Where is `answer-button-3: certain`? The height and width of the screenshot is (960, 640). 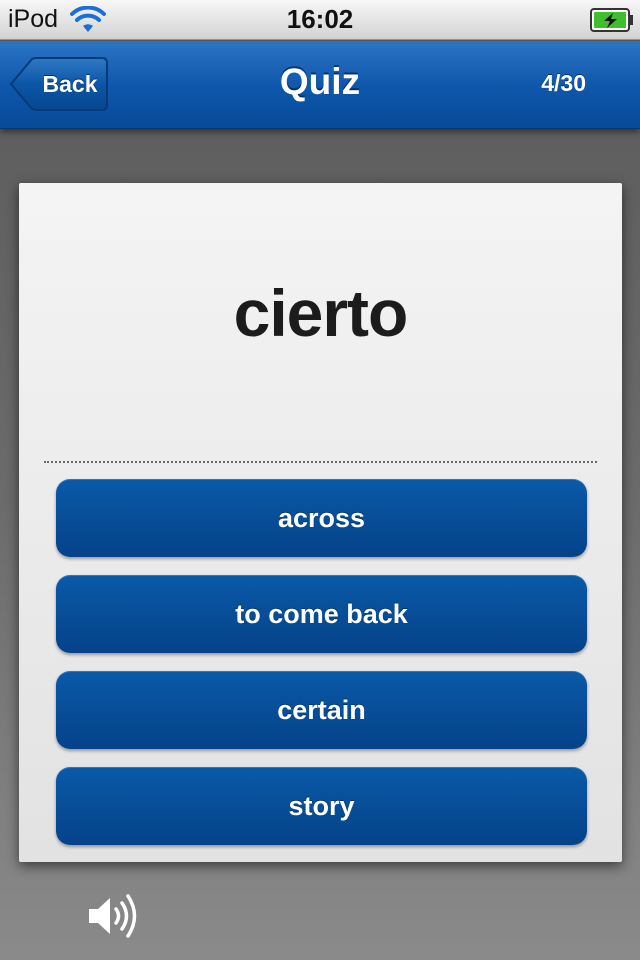
answer-button-3: certain is located at coordinates (321, 710).